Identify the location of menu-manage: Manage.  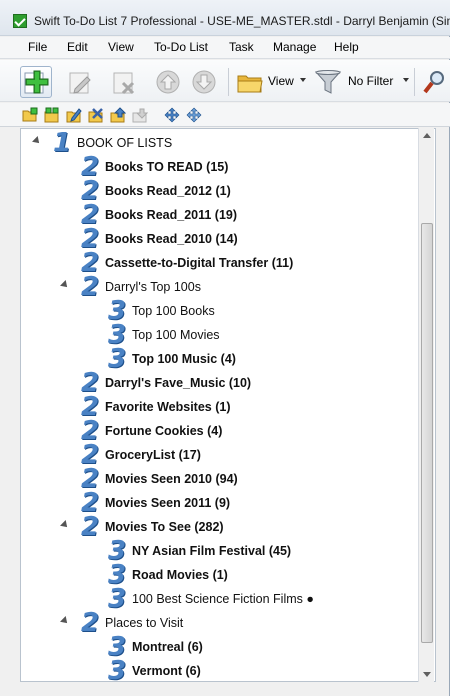
(294, 47).